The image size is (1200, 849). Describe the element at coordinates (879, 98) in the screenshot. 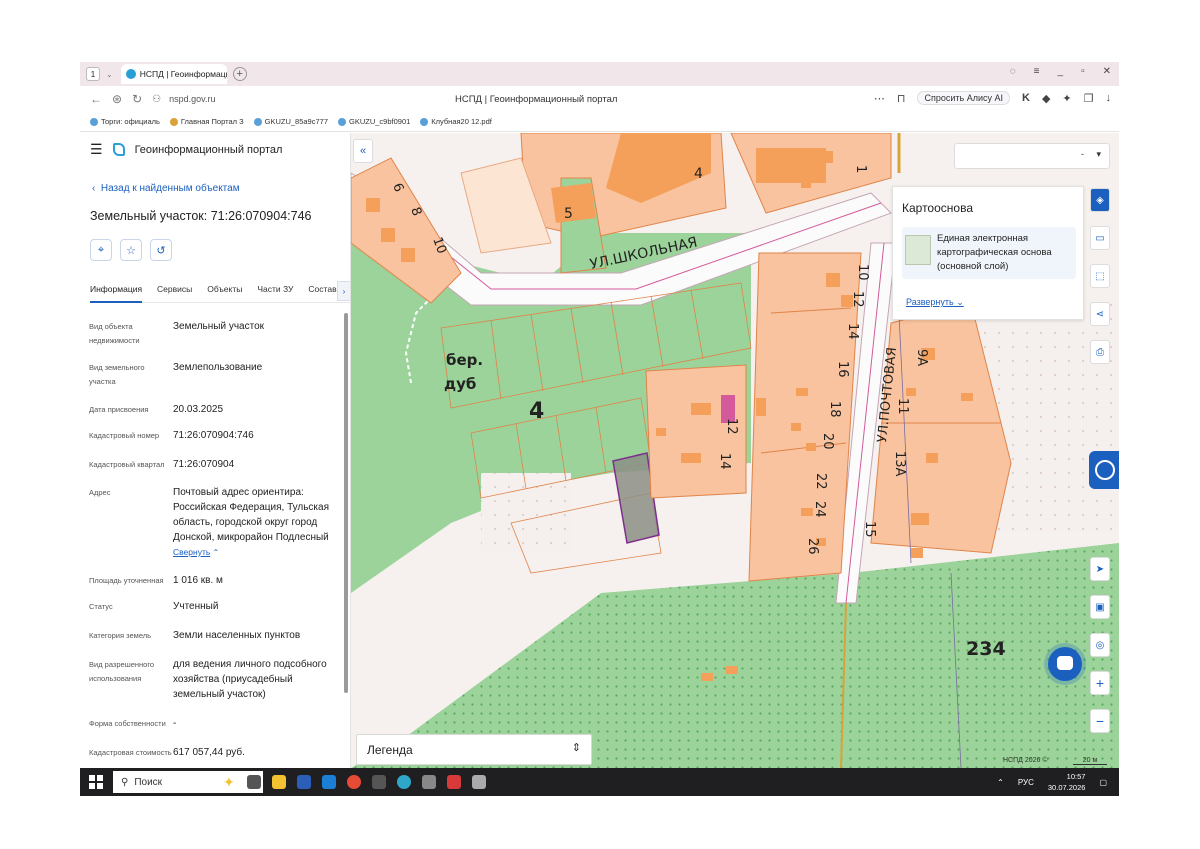

I see `more-icon: ⋯` at that location.